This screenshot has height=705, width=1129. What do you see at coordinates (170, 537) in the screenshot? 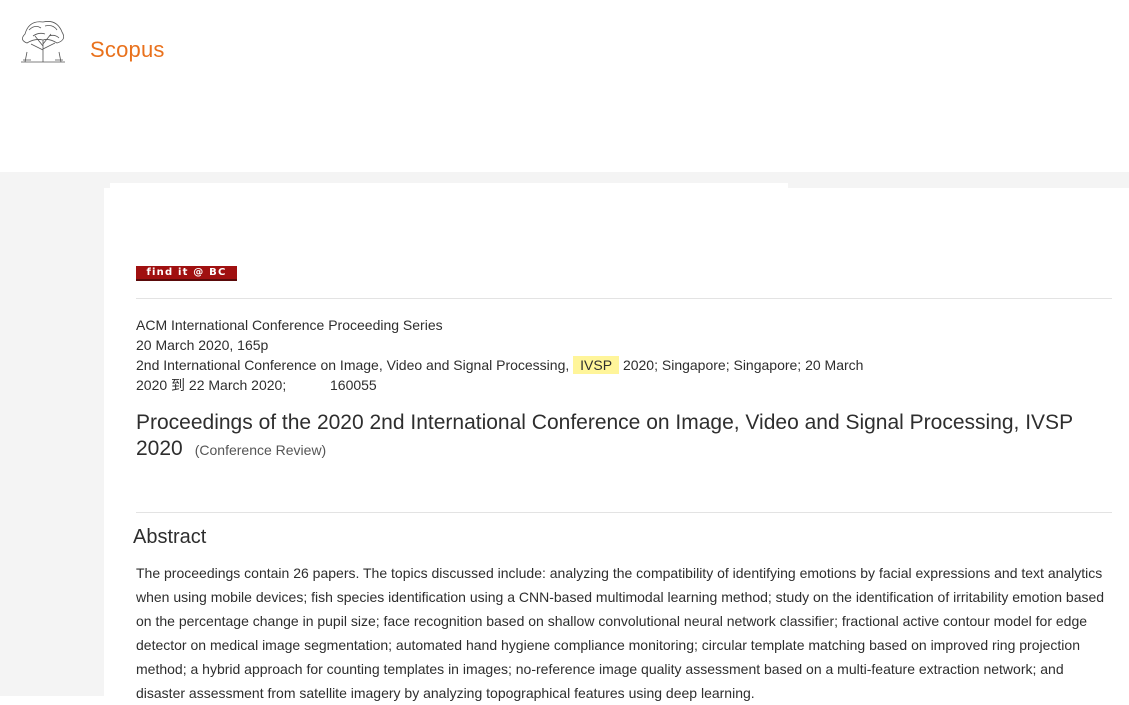
I see `abstract-heading: Abstract` at bounding box center [170, 537].